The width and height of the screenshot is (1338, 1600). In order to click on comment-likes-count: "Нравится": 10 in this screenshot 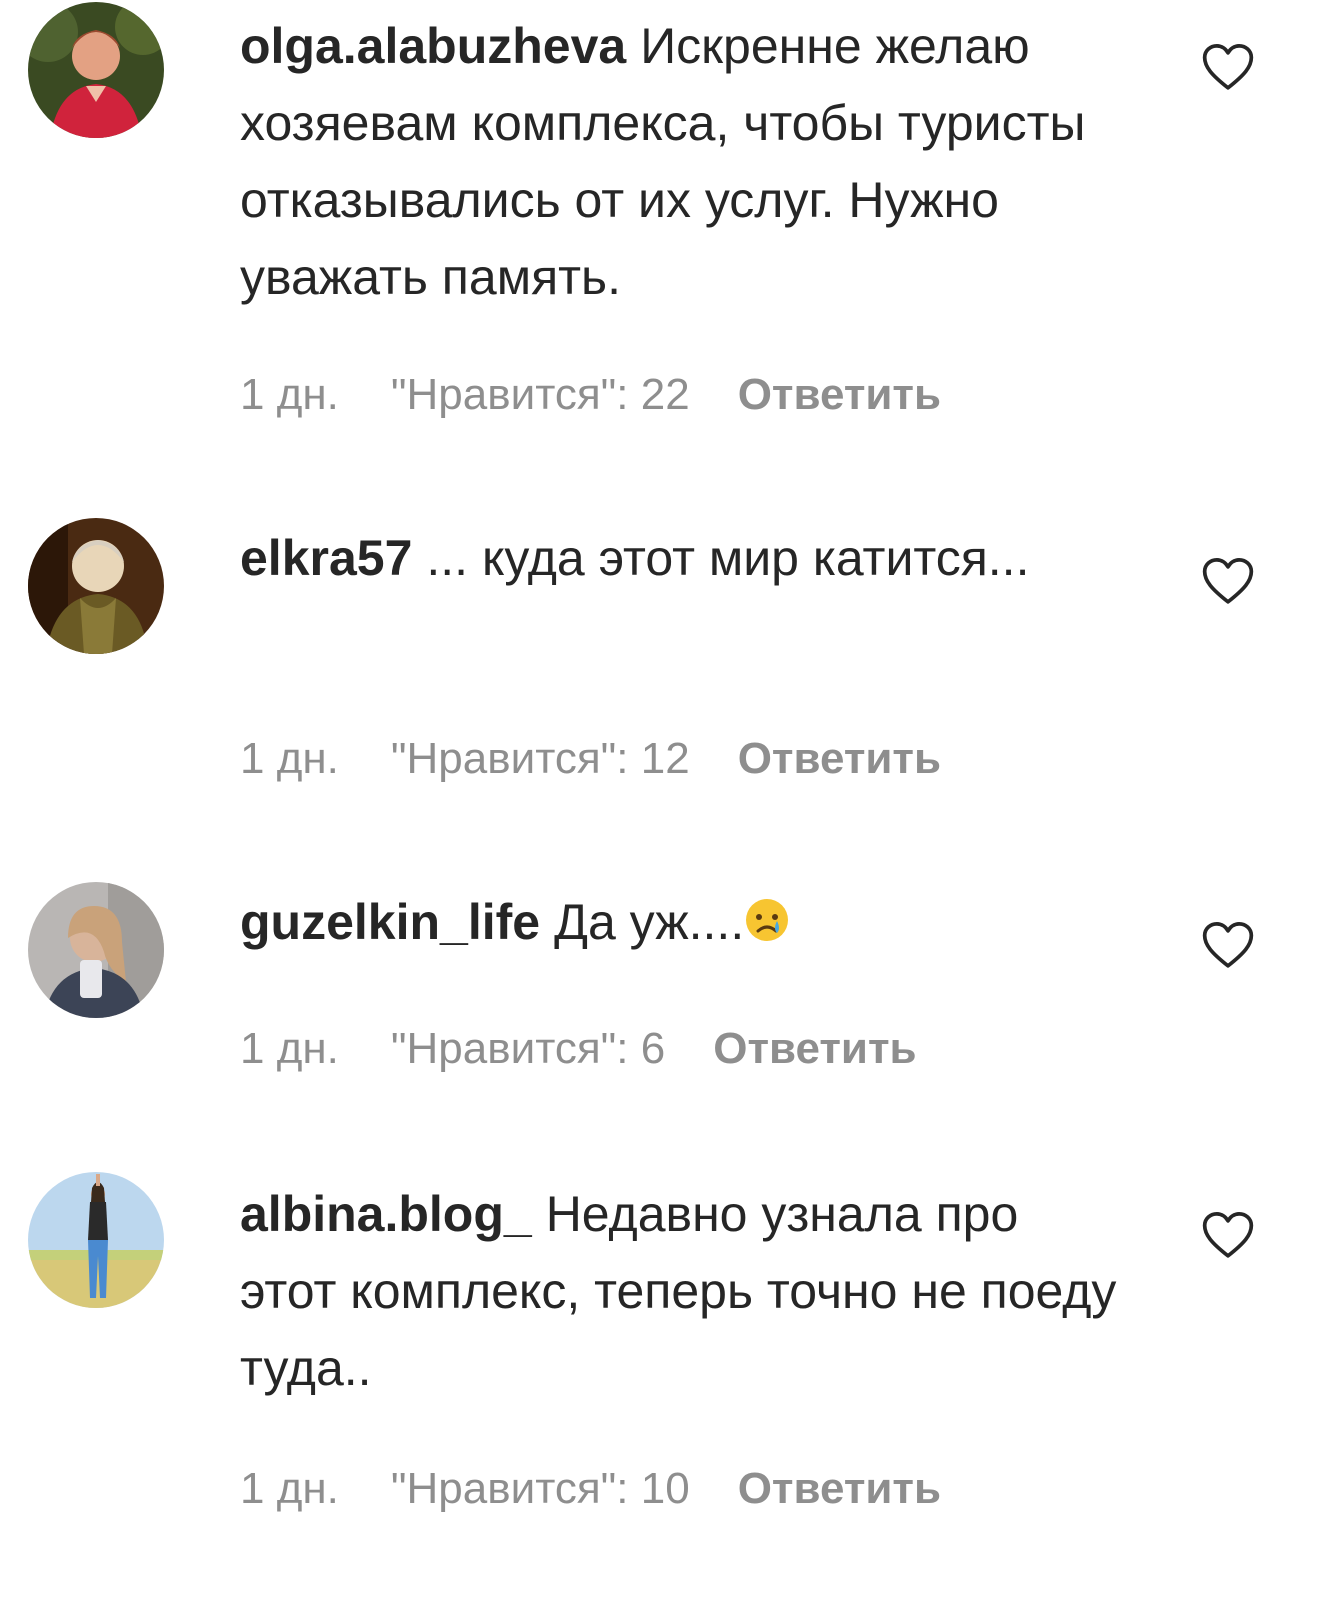, I will do `click(540, 1488)`.